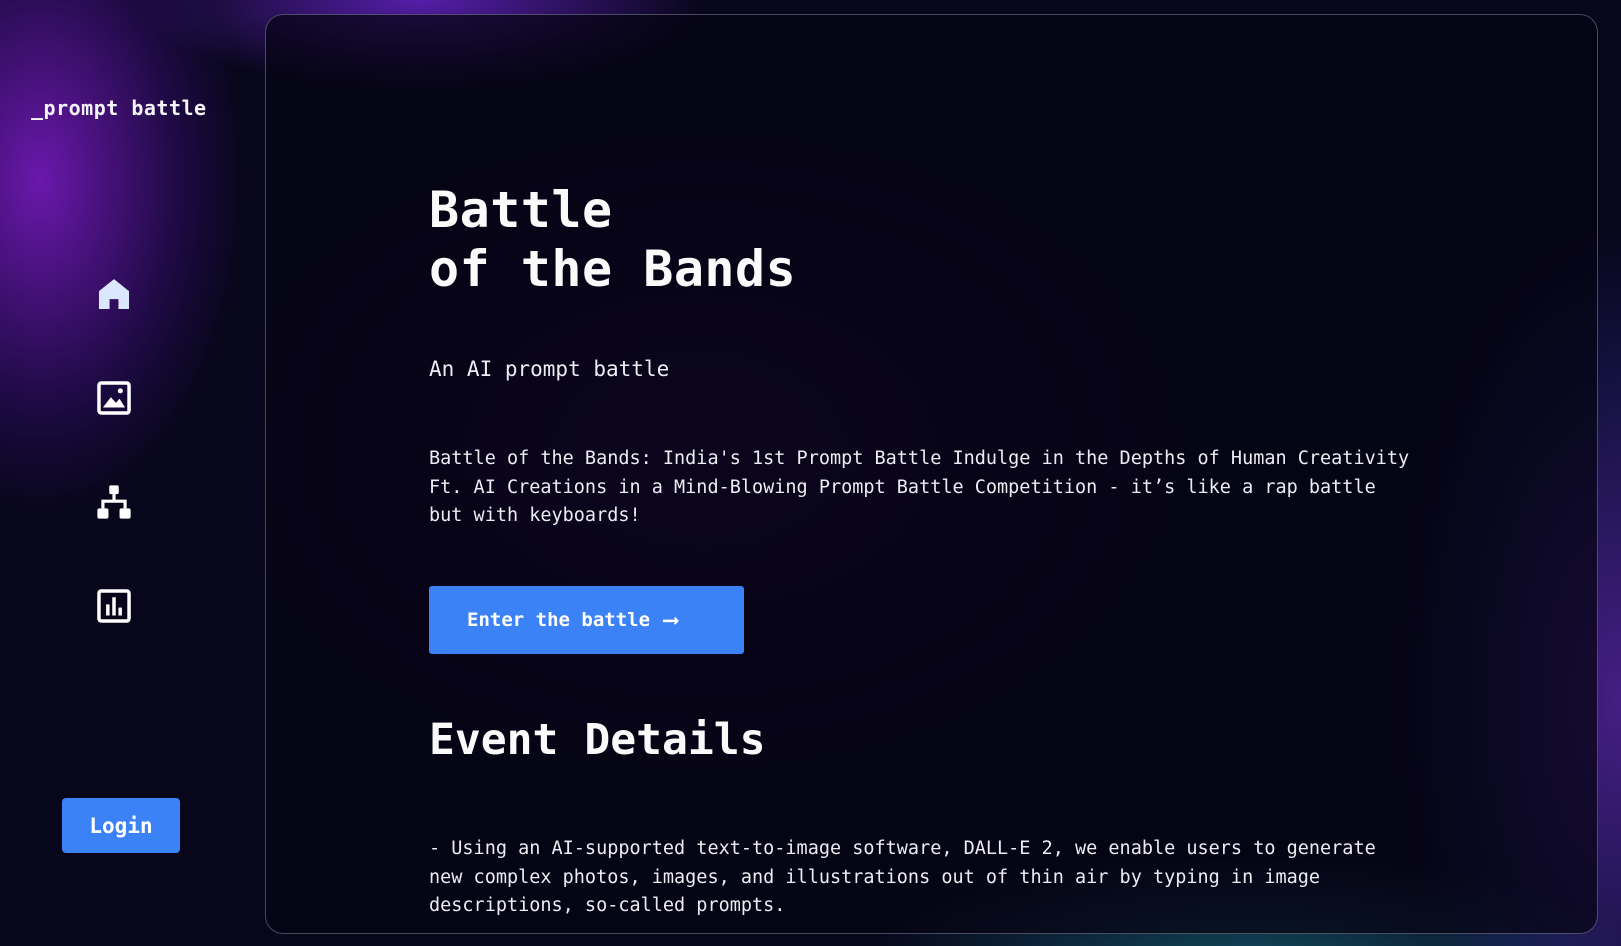 This screenshot has width=1621, height=946. What do you see at coordinates (597, 740) in the screenshot?
I see `event-details-heading: Event Details` at bounding box center [597, 740].